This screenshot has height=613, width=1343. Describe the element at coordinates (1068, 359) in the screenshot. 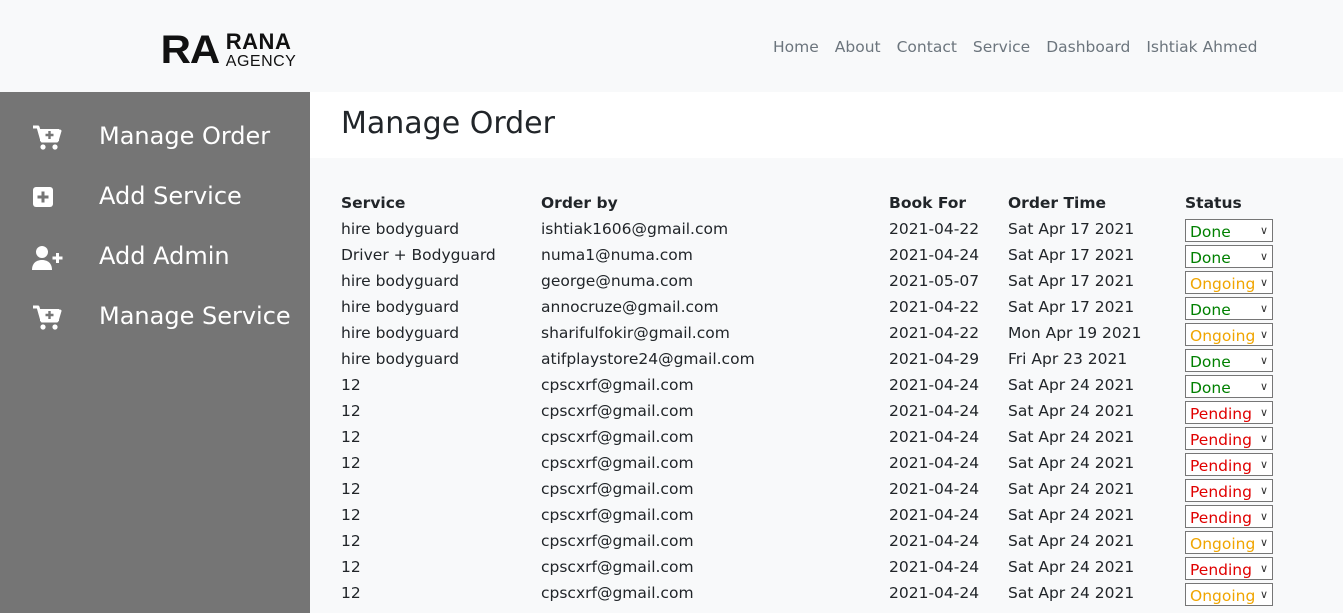

I see `cell-order-time: Fri Apr 23 2021` at that location.